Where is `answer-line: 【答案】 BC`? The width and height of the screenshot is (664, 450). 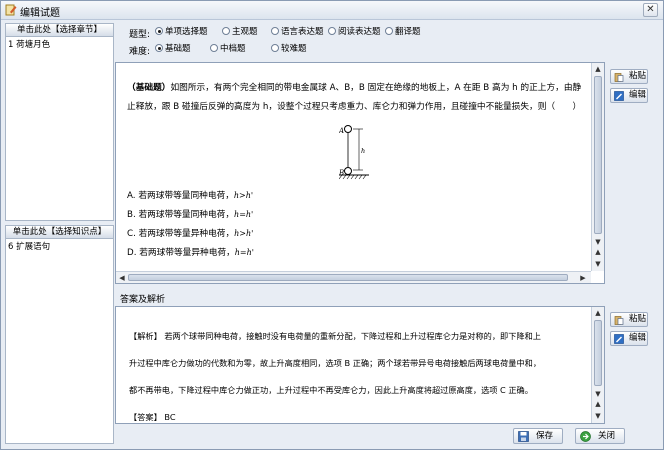
answer-line: 【答案】 BC is located at coordinates (152, 417).